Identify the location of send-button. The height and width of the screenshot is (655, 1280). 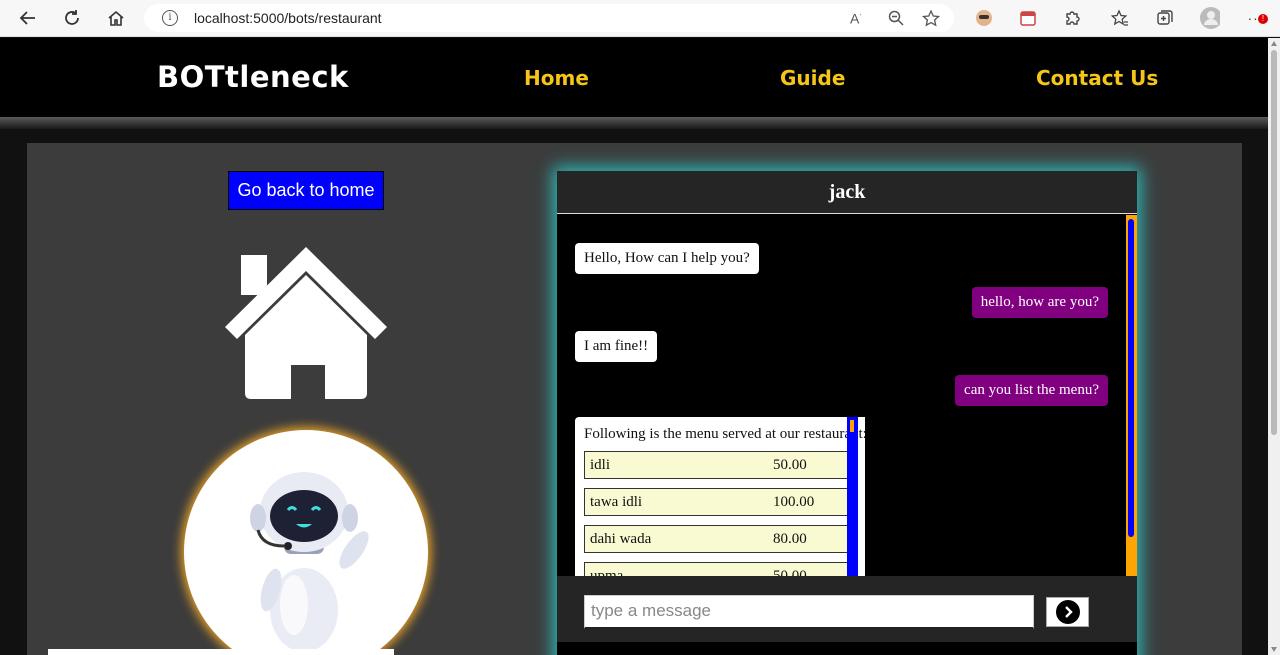
(1067, 612).